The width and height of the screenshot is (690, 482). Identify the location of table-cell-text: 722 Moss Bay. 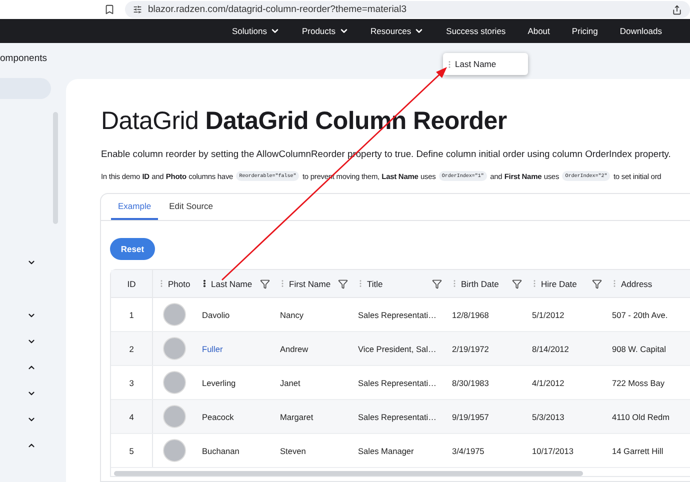
(638, 383).